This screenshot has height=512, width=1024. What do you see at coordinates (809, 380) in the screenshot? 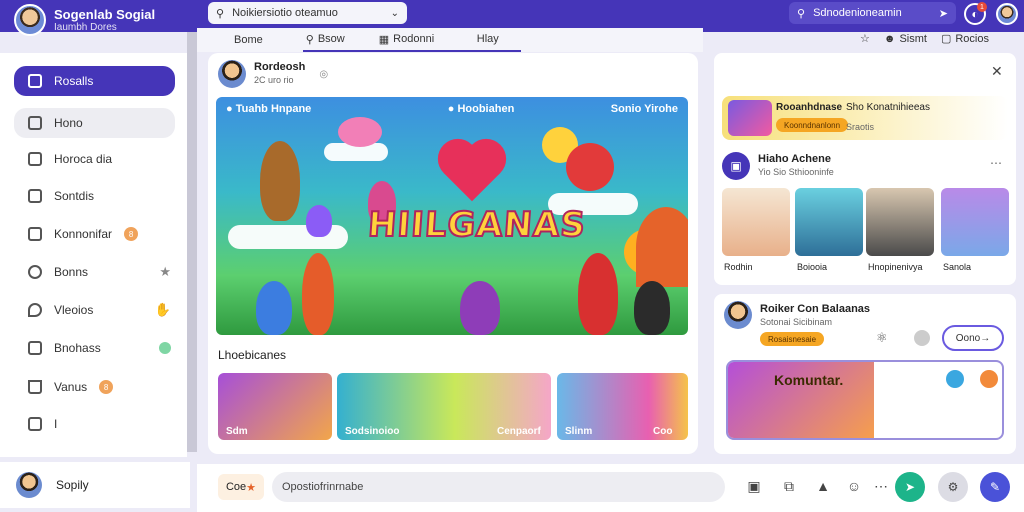
I see `komuntar-title: Komuntar.` at bounding box center [809, 380].